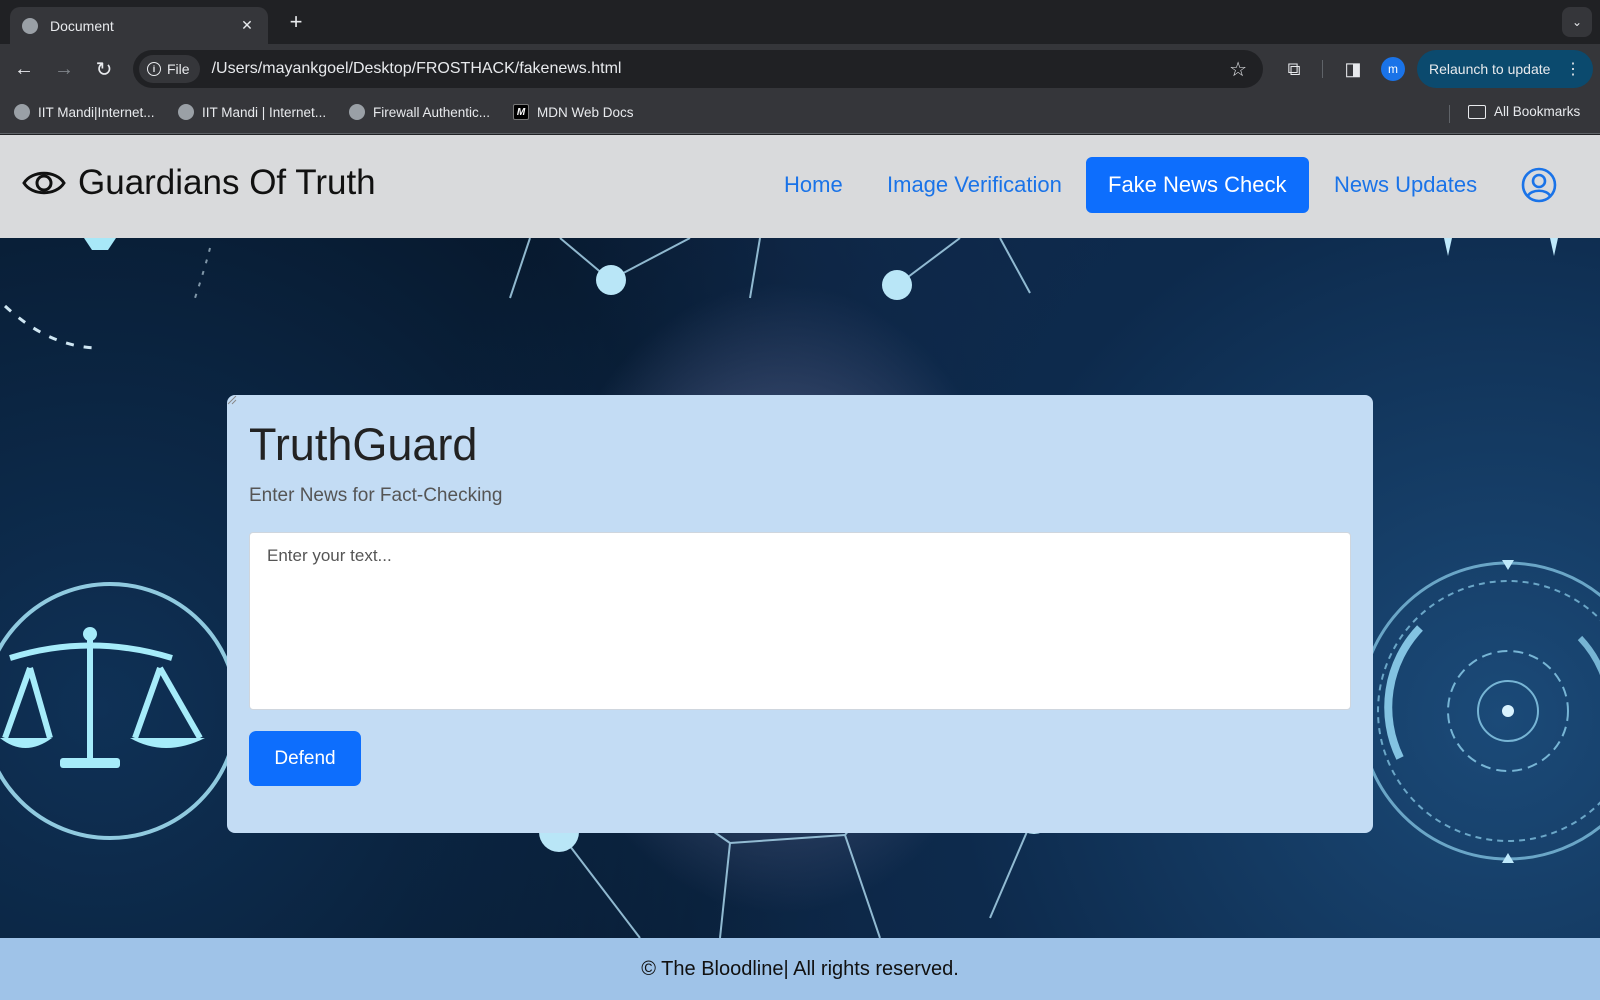 The image size is (1600, 1000). I want to click on site-footer: © The Bloodline| All rights reserved., so click(800, 969).